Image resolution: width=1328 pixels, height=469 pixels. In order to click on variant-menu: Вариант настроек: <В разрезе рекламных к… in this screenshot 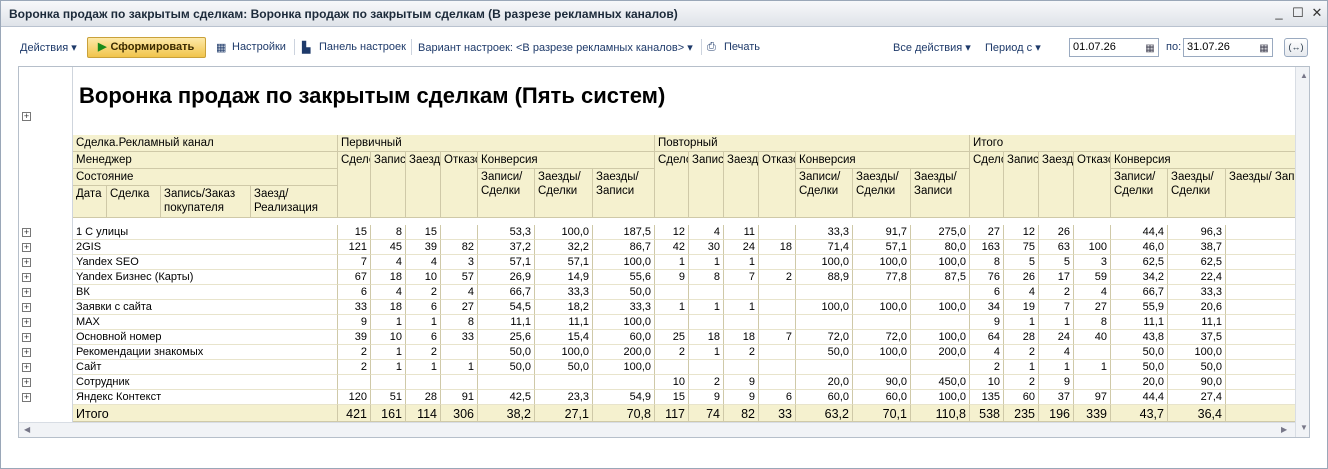, I will do `click(555, 47)`.